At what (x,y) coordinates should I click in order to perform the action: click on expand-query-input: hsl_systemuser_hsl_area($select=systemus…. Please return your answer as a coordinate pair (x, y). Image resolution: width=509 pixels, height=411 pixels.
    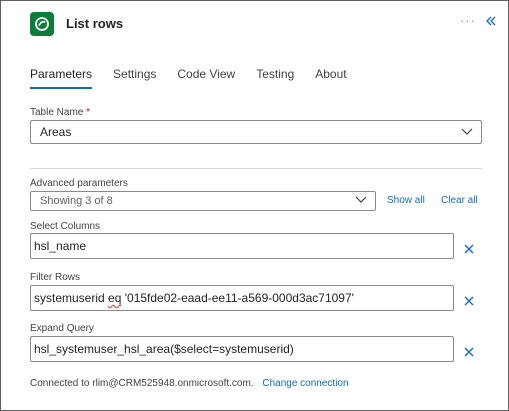
    Looking at the image, I should click on (242, 349).